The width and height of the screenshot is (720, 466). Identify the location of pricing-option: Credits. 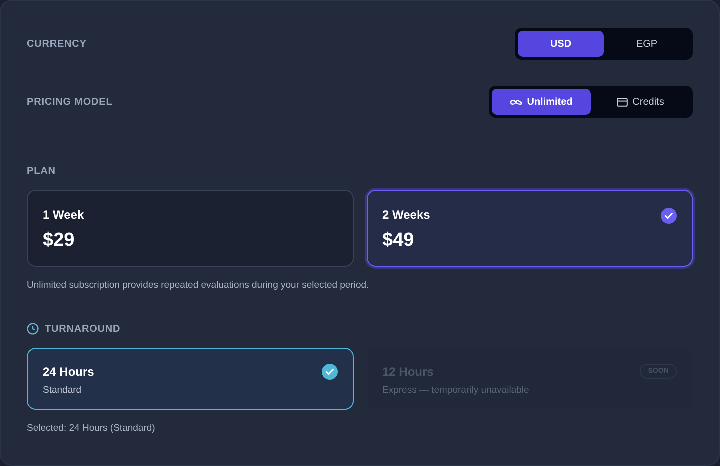
(640, 102).